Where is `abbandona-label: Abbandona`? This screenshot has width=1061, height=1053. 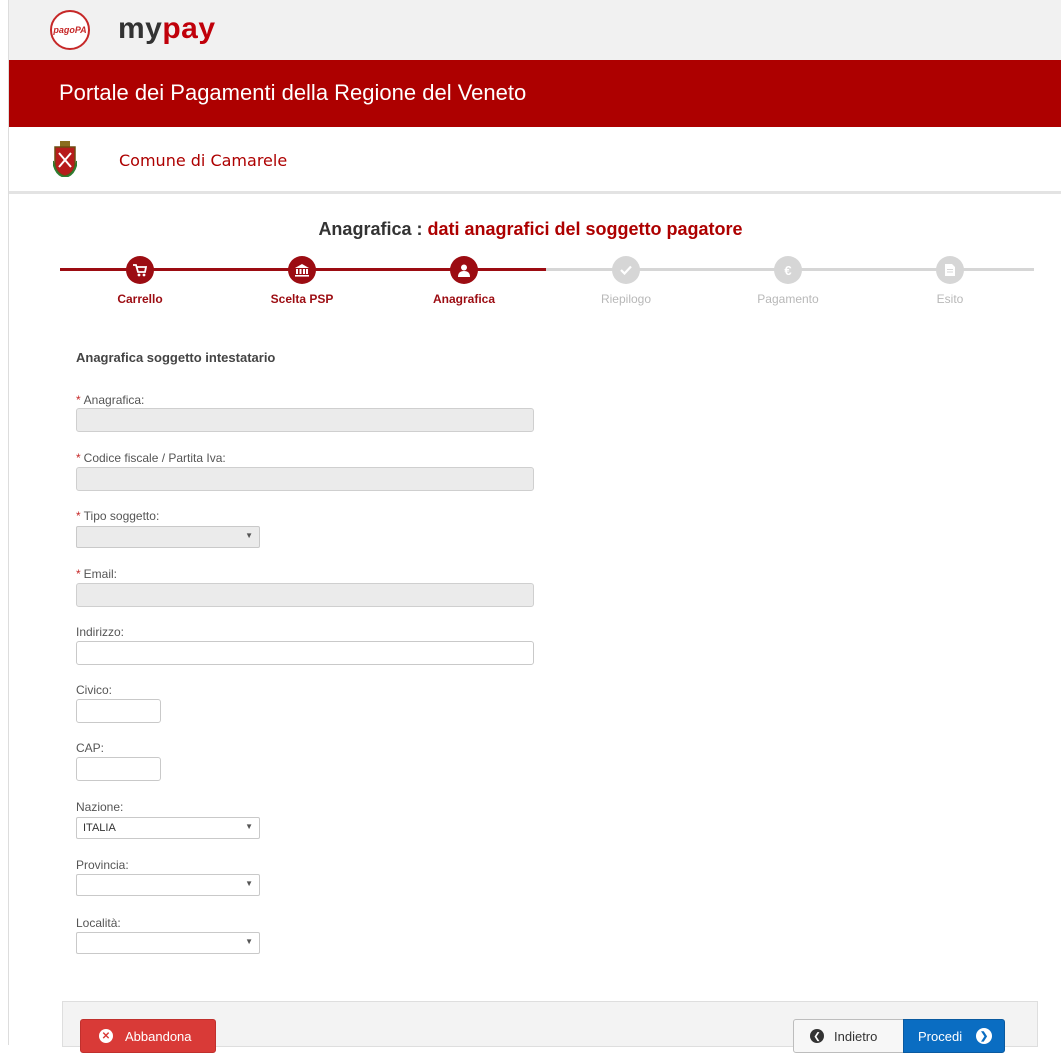 abbandona-label: Abbandona is located at coordinates (158, 1036).